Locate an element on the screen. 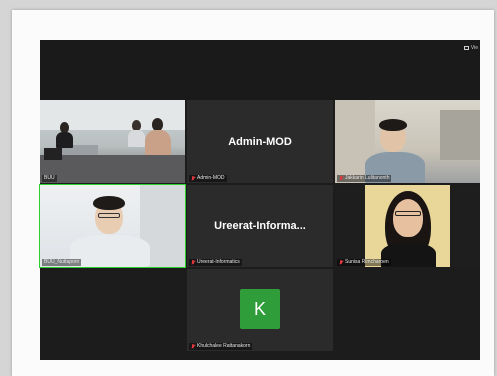  participant-tile-buu-nuttaporn: BUU_Nuttaporn is located at coordinates (112, 226).